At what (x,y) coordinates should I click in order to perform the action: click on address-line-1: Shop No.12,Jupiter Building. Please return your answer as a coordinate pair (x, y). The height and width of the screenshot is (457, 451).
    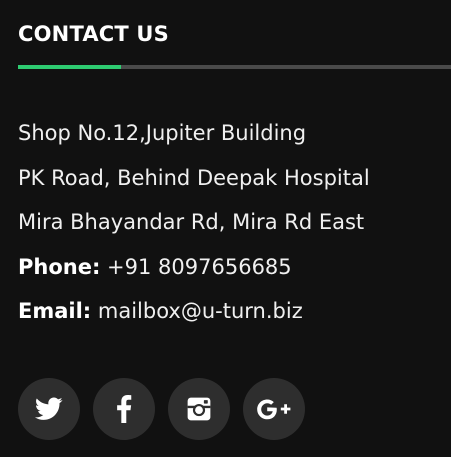
    Looking at the image, I should click on (162, 133).